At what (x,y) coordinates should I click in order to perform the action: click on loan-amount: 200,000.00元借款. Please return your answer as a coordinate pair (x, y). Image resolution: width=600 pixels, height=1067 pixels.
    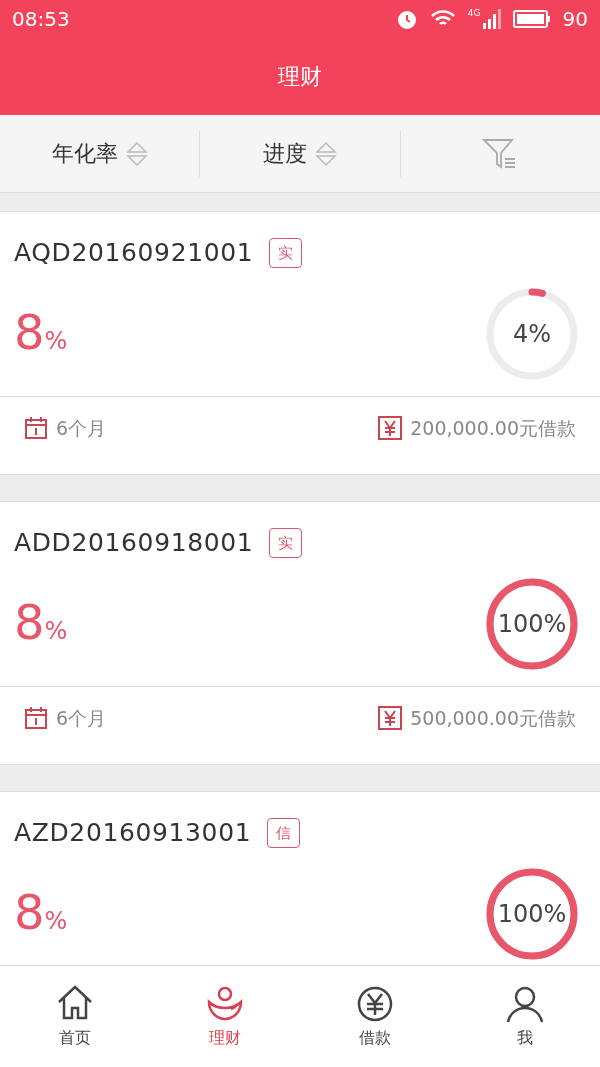
    Looking at the image, I should click on (493, 428).